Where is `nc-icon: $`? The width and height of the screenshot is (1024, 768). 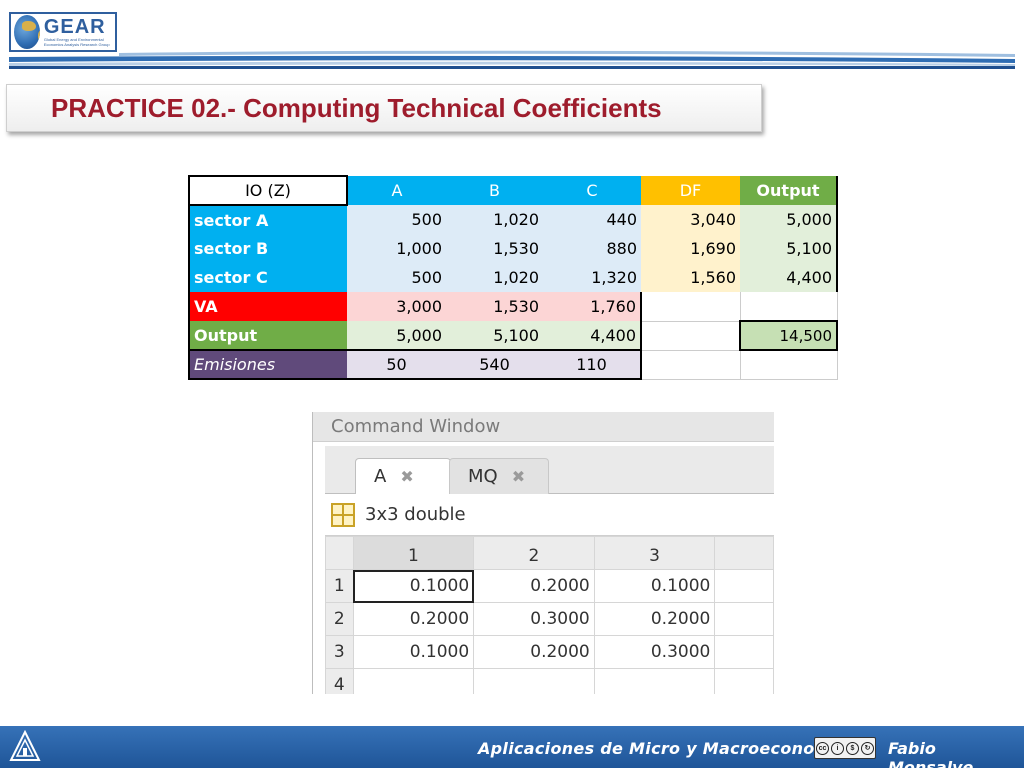 nc-icon: $ is located at coordinates (852, 748).